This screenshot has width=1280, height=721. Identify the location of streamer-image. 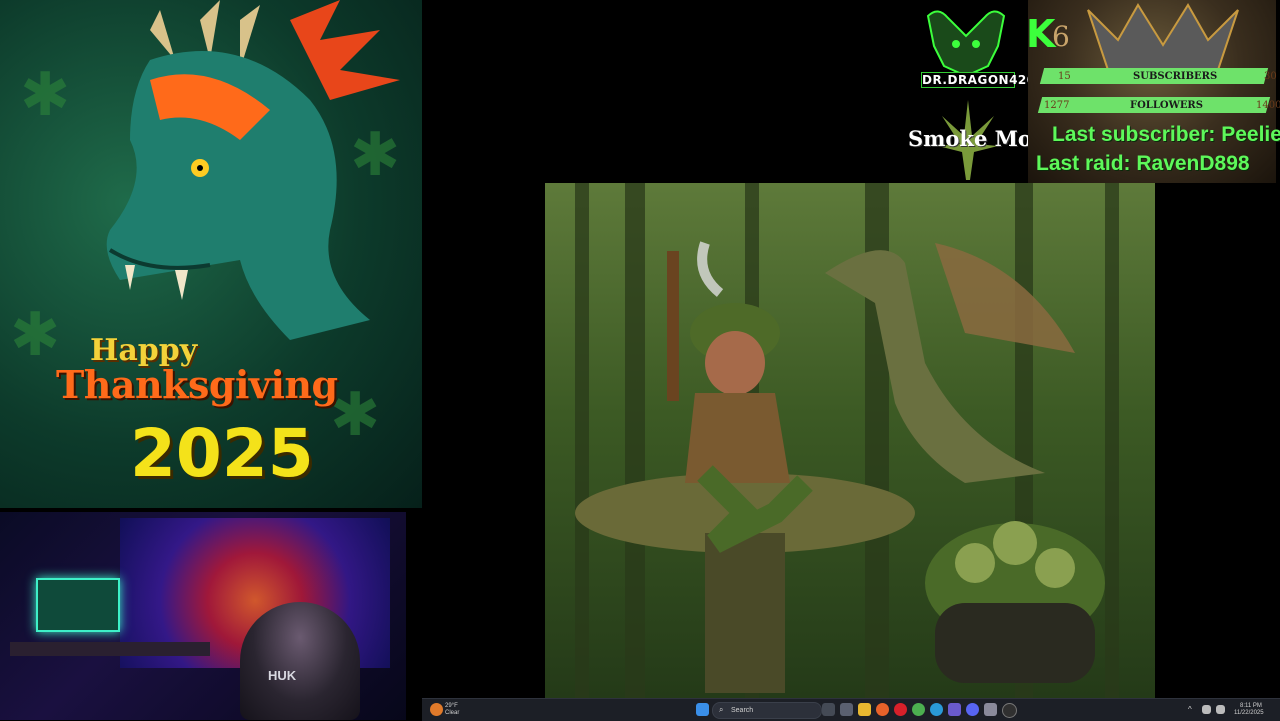
(300, 661).